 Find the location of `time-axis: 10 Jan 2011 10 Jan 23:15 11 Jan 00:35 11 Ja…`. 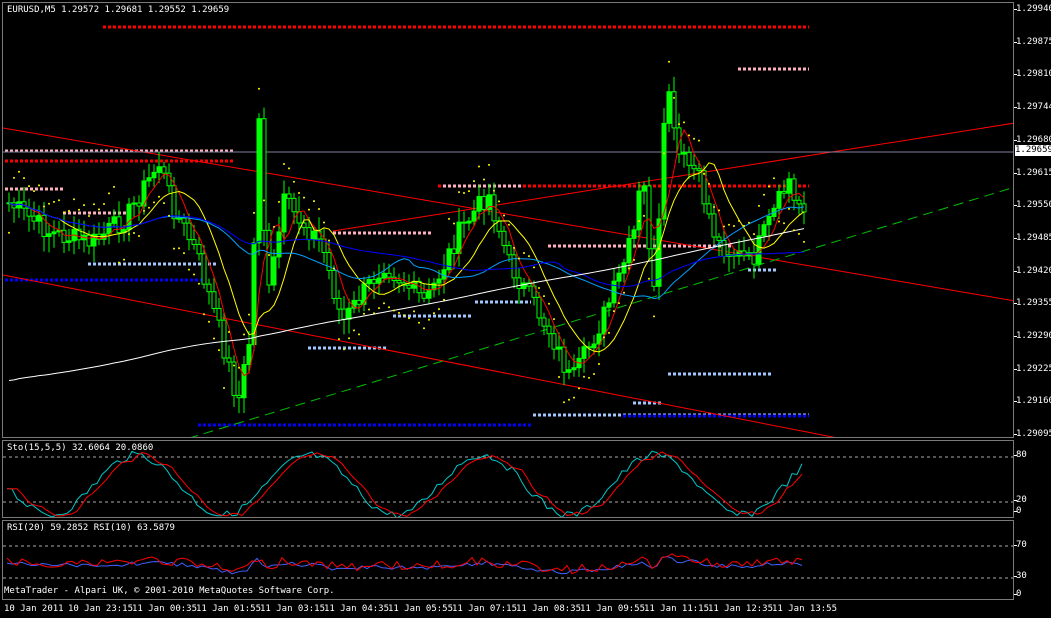

time-axis: 10 Jan 2011 10 Jan 23:15 11 Jan 00:35 11 Ja… is located at coordinates (525, 609).